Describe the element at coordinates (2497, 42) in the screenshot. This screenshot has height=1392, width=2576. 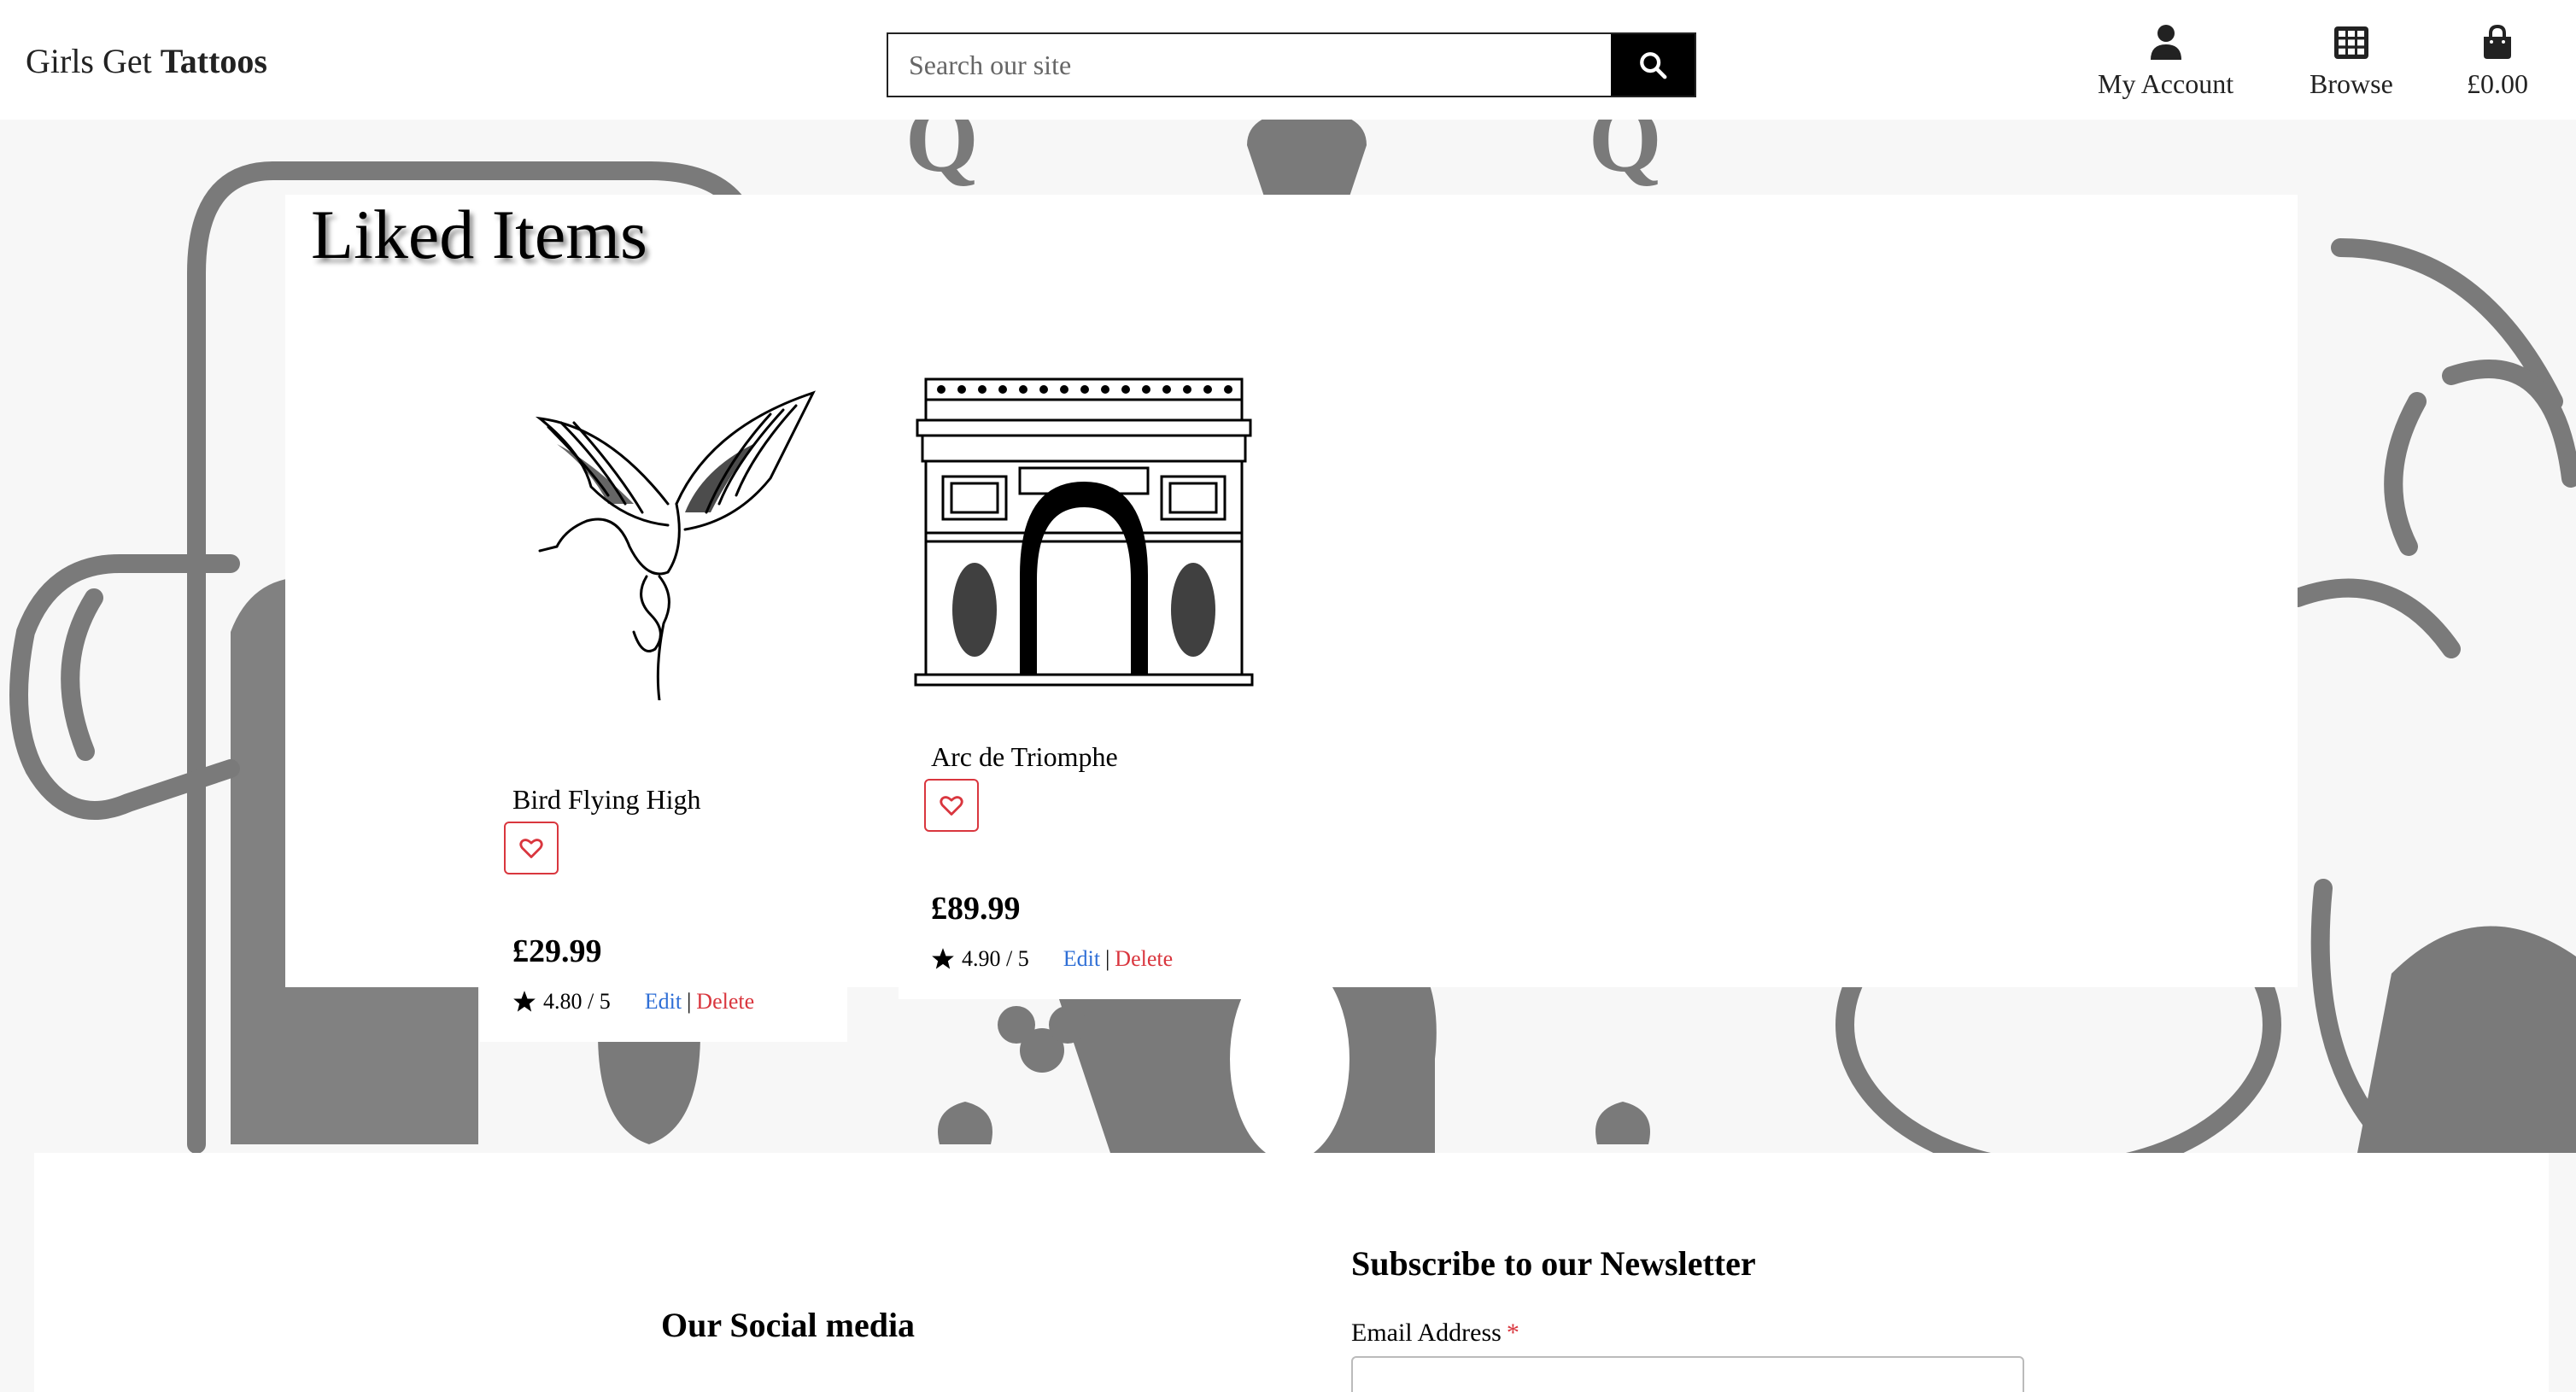
I see `shopping-bag-icon` at that location.